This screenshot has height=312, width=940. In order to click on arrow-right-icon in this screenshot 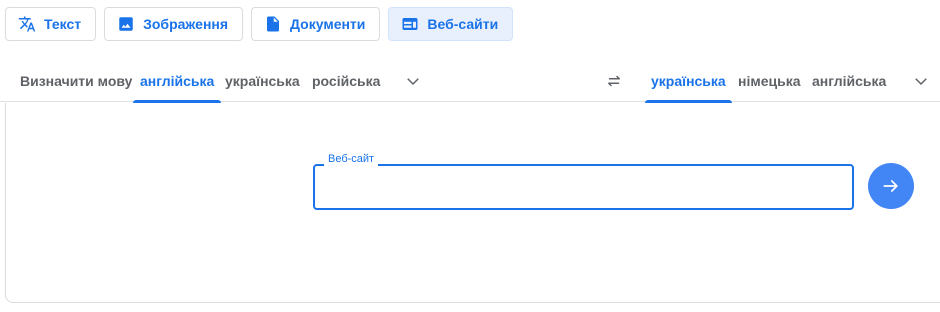, I will do `click(890, 186)`.